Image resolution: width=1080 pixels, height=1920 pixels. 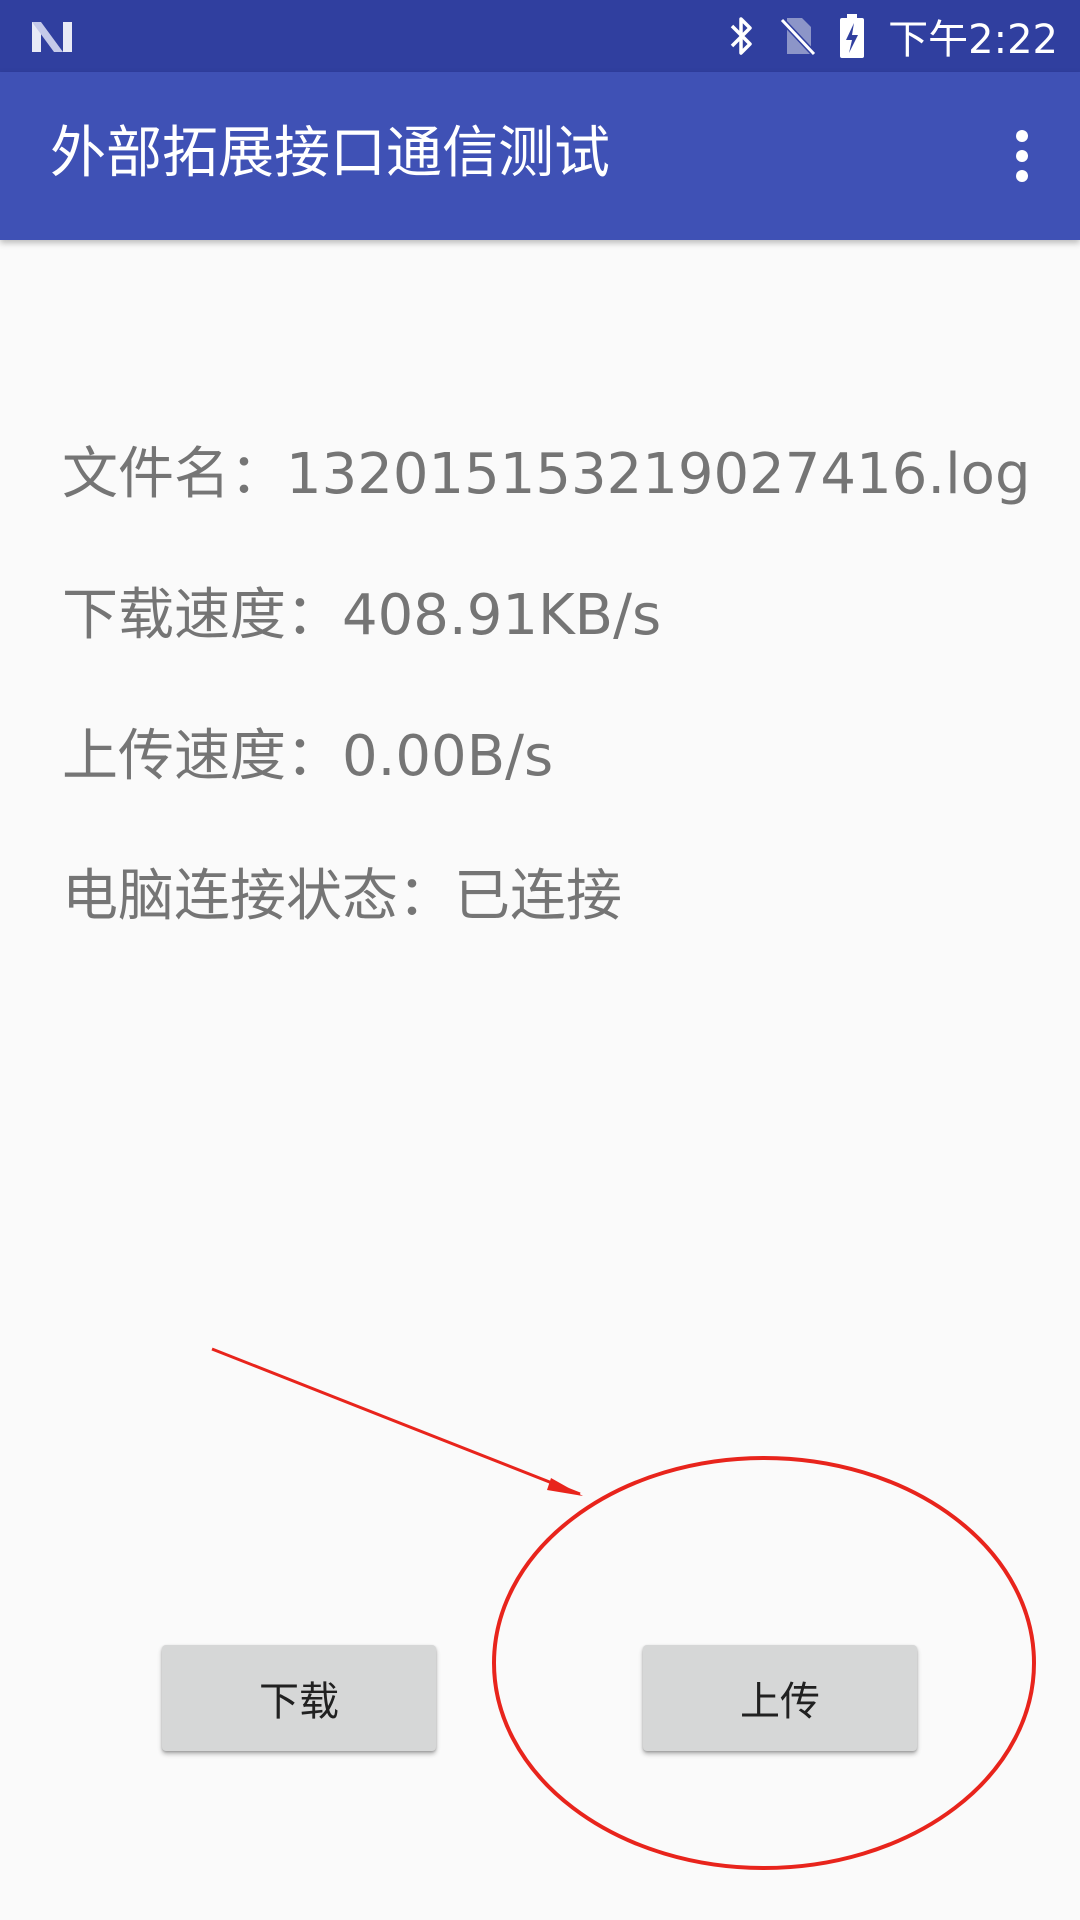 I want to click on app-bar: 外部拓展接口通信测试, so click(x=540, y=156).